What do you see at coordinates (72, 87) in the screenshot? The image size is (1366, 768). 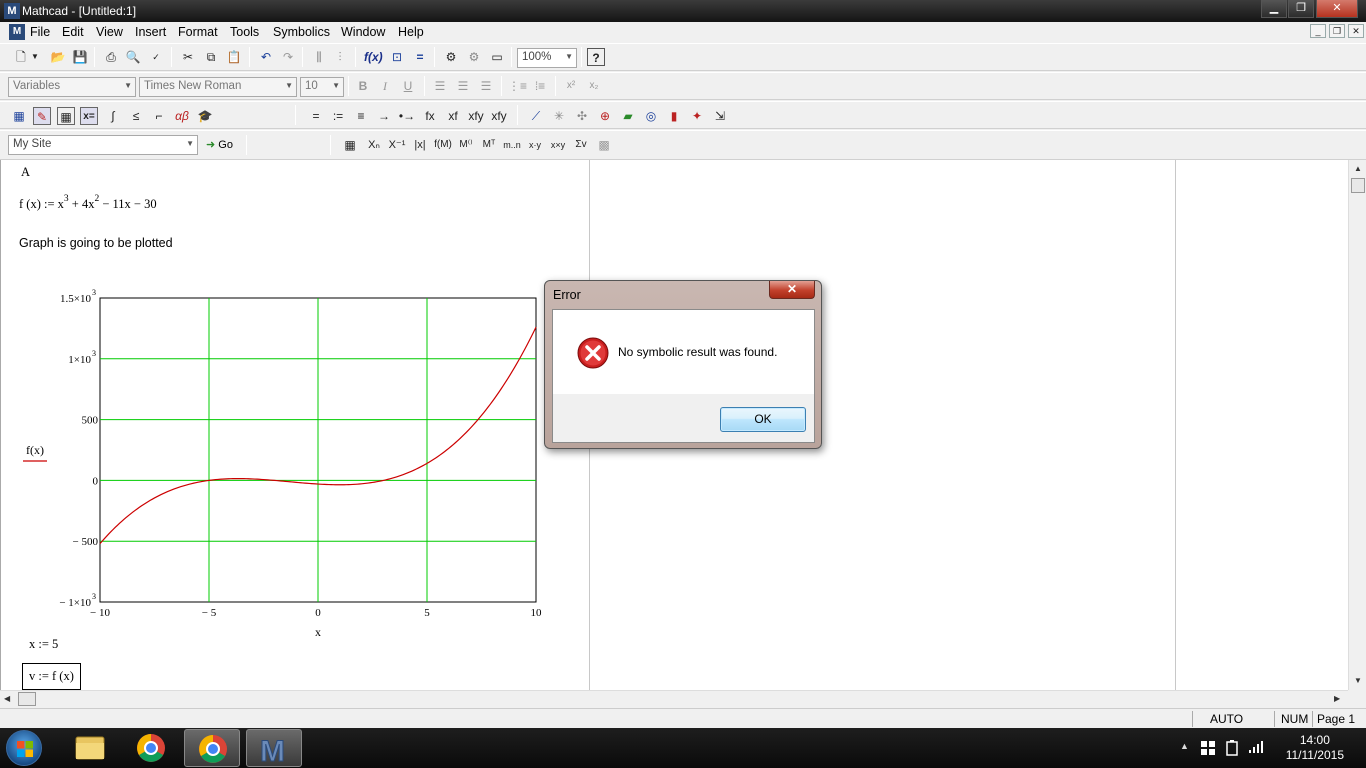 I see `style-select: Variables ▼` at bounding box center [72, 87].